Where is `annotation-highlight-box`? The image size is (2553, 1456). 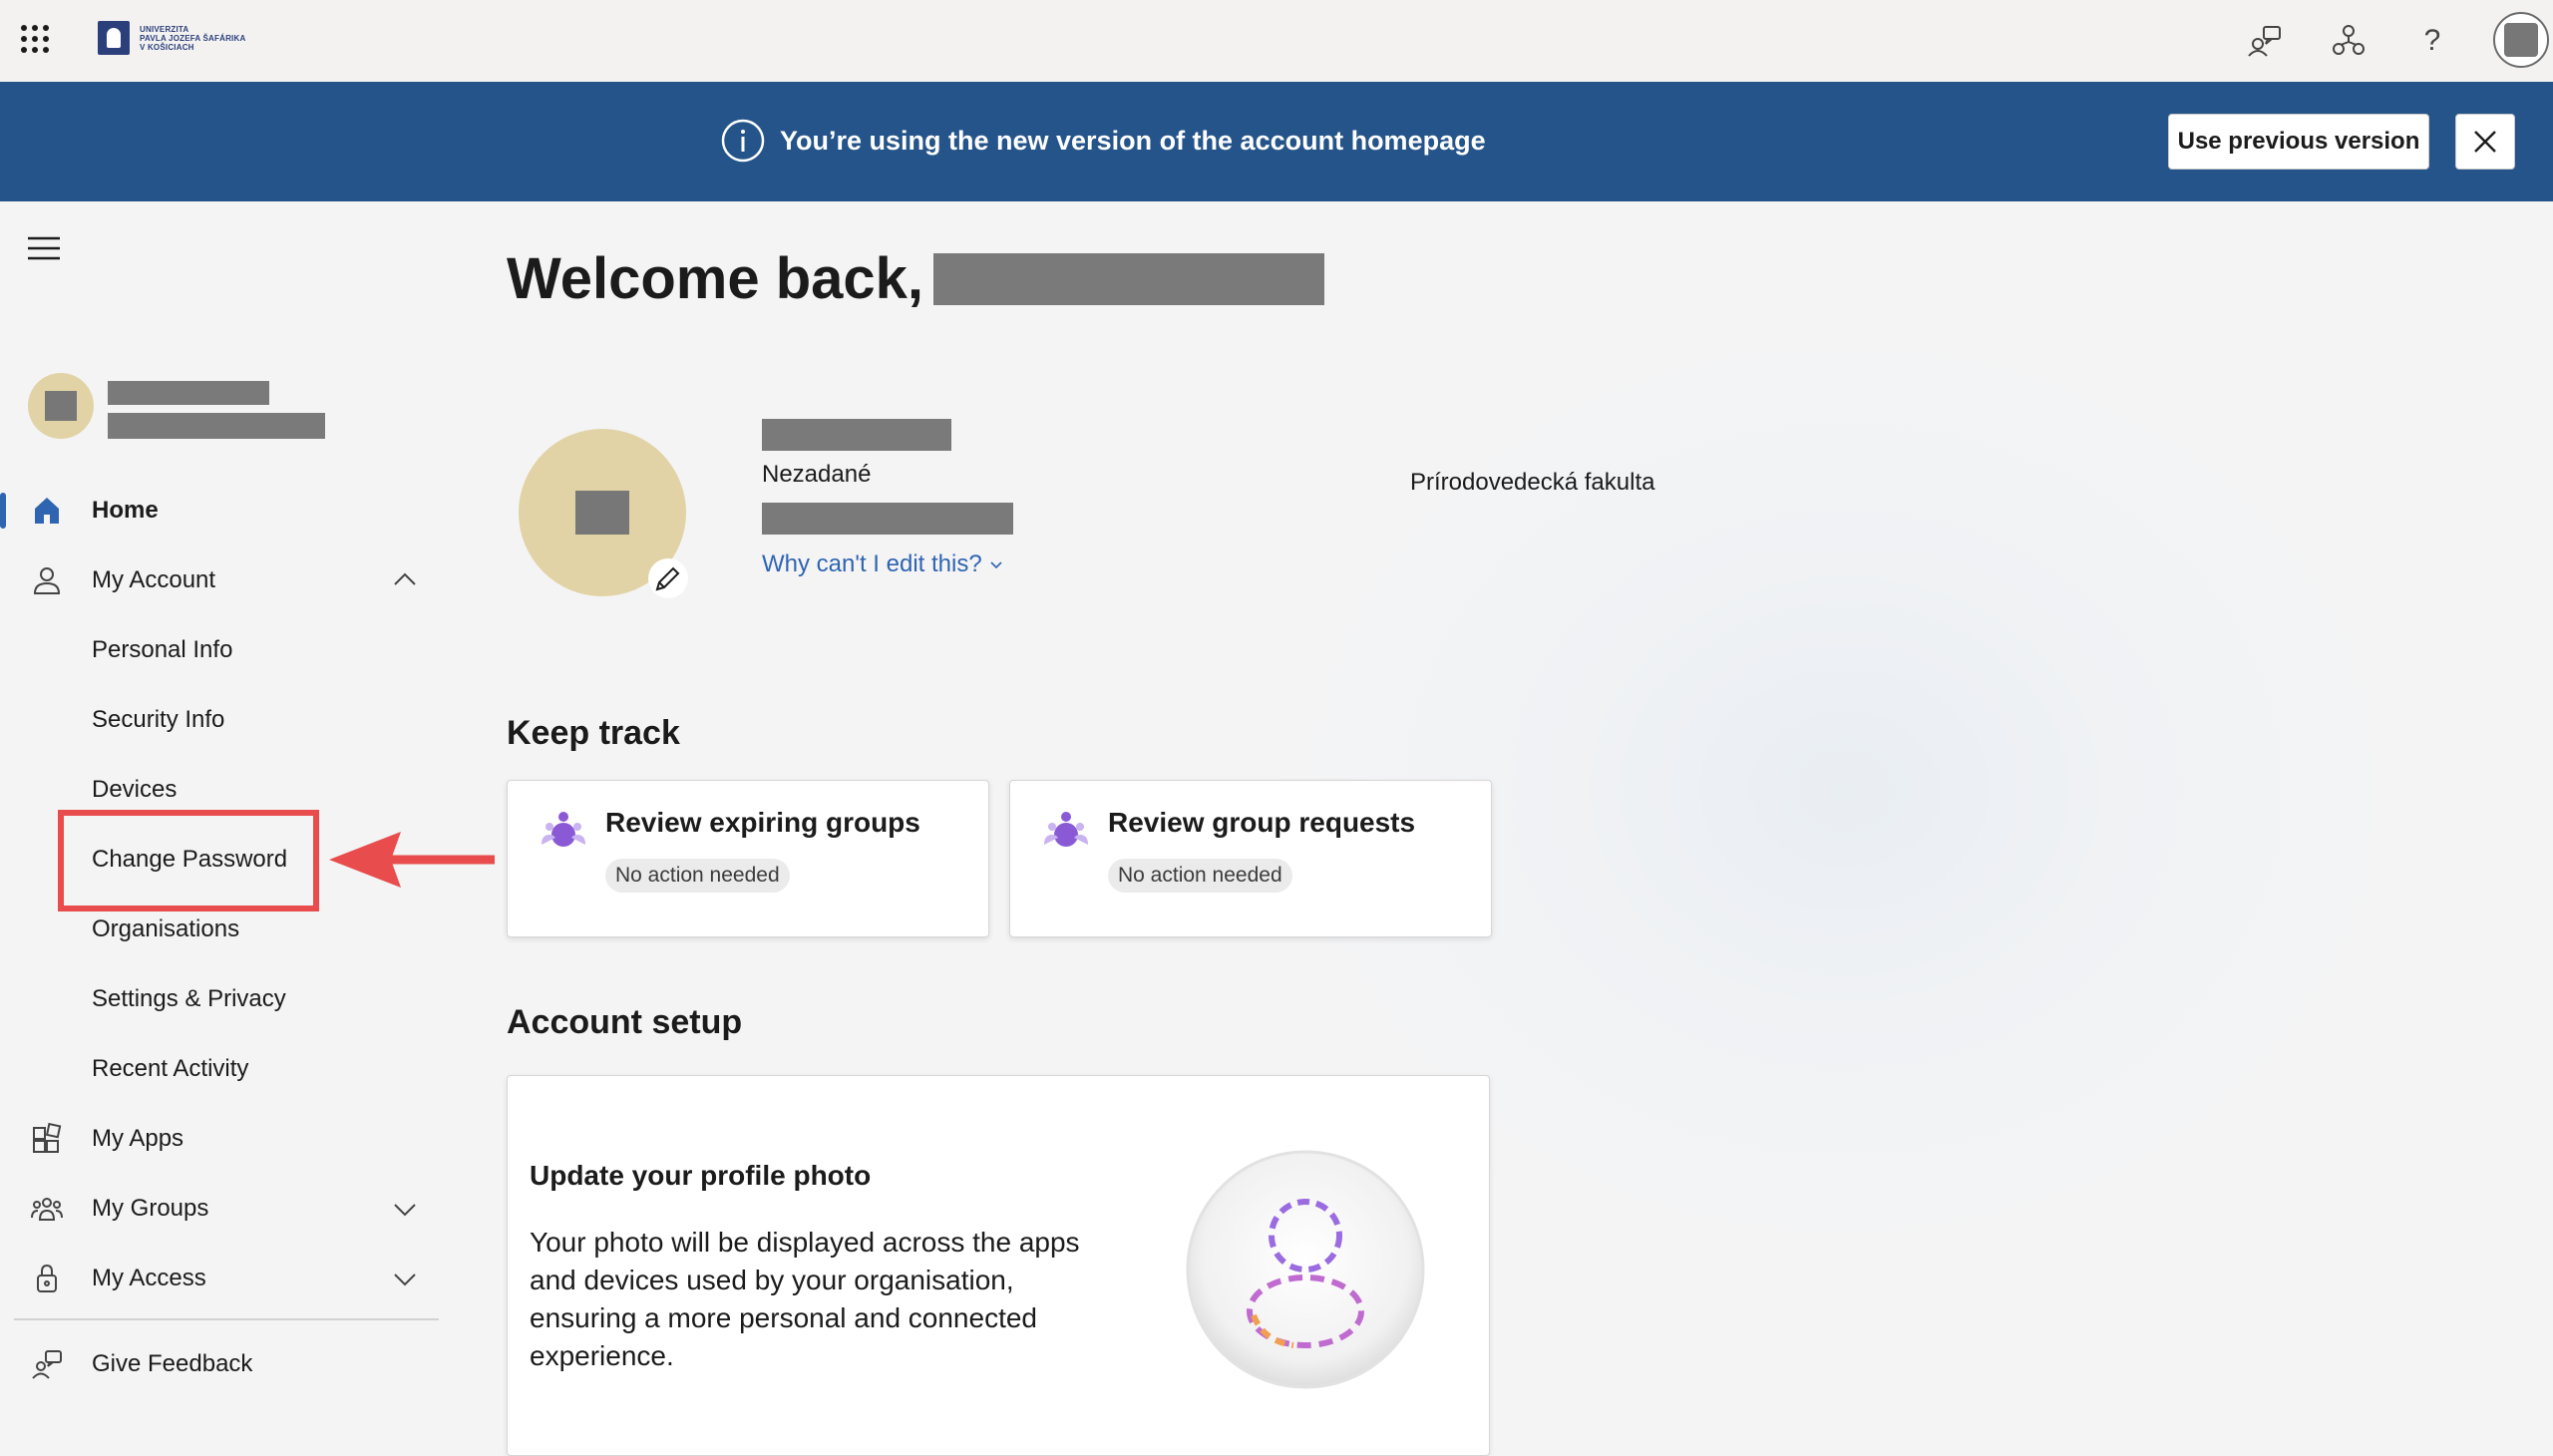
annotation-highlight-box is located at coordinates (189, 860).